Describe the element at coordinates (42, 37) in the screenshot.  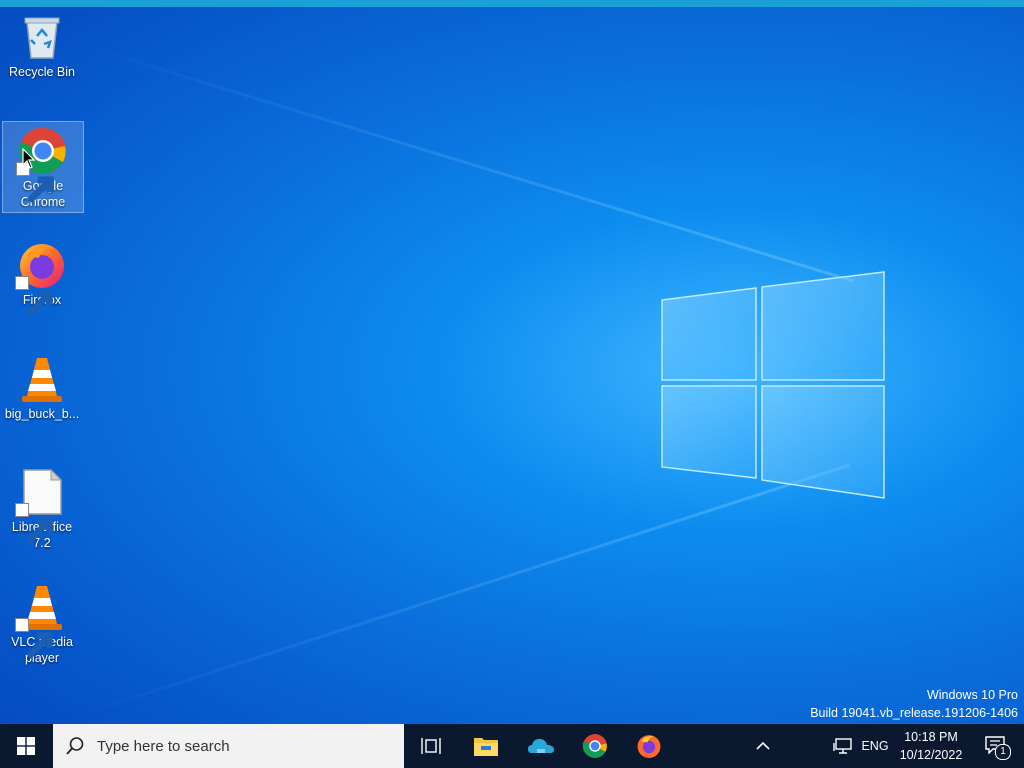
I see `recycle-bin-icon` at that location.